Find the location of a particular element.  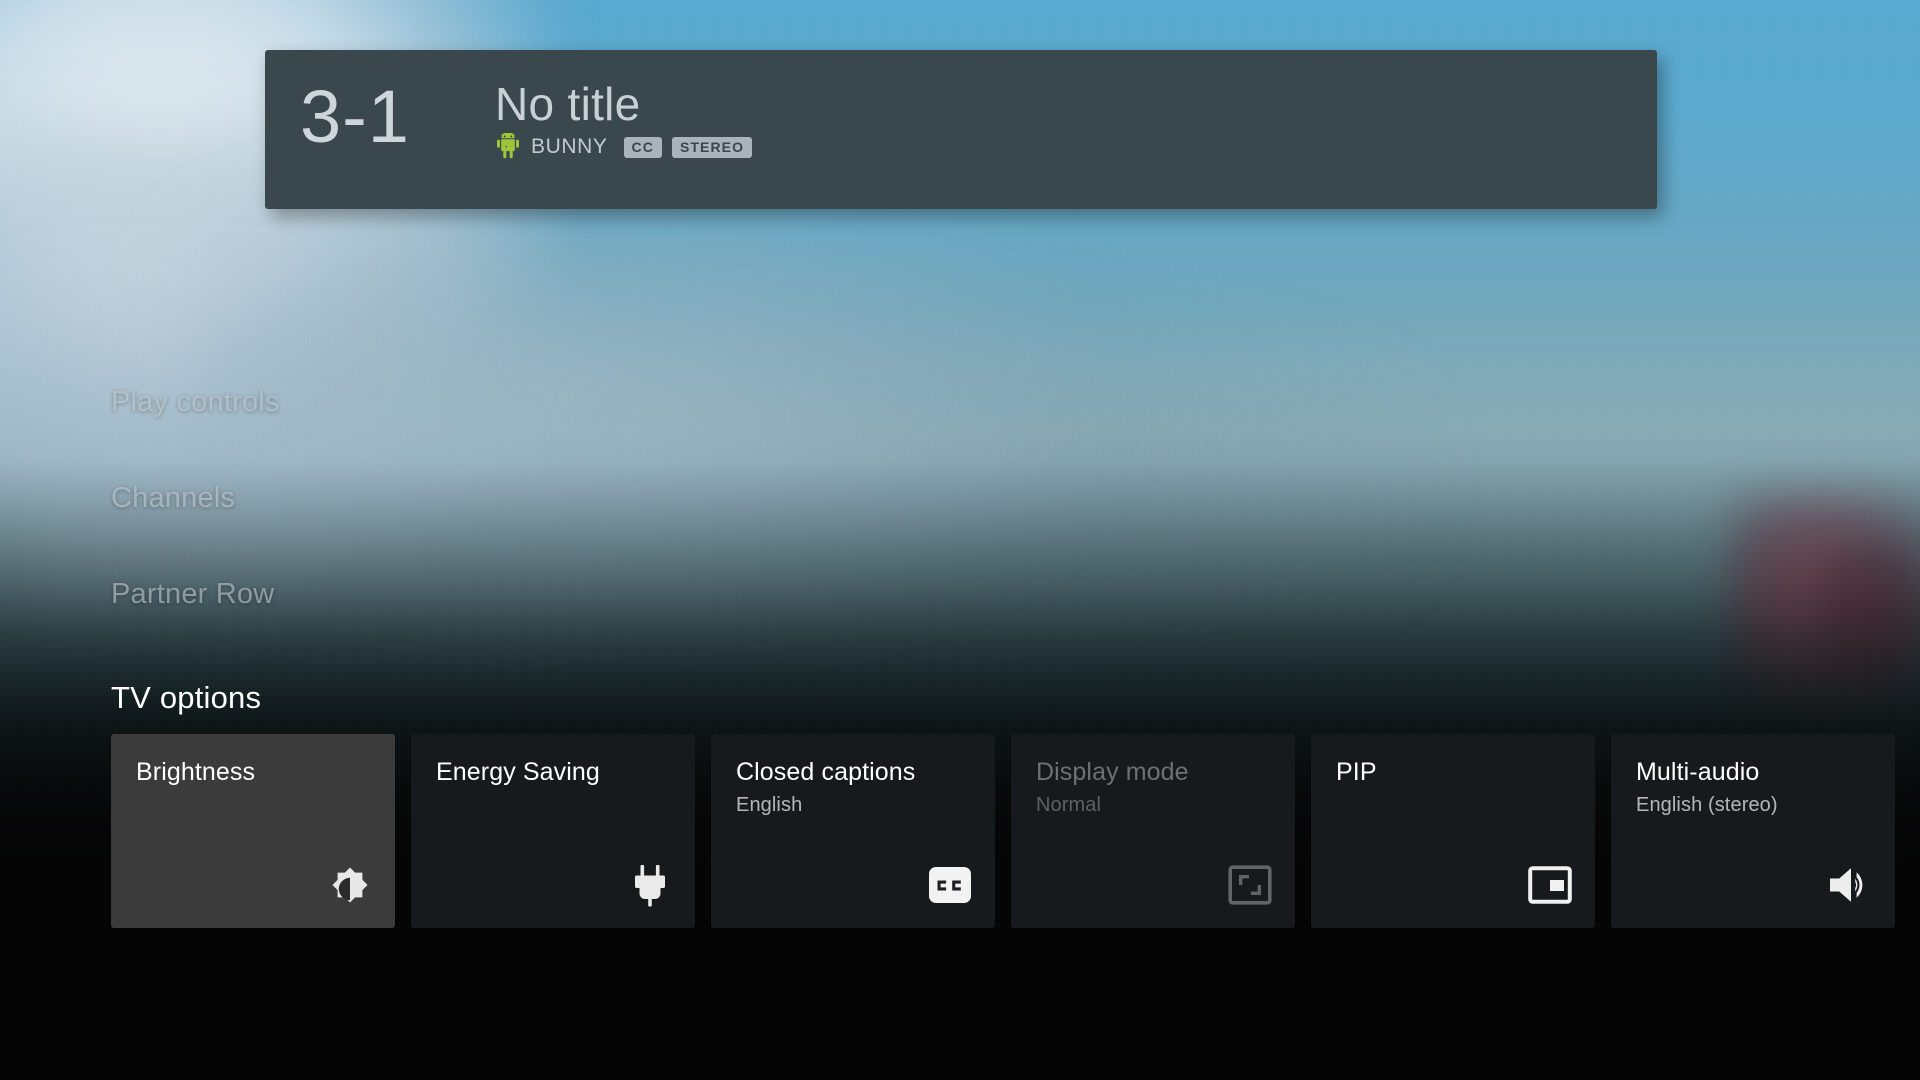

option-subtitle: English (stereo) is located at coordinates (1707, 804).